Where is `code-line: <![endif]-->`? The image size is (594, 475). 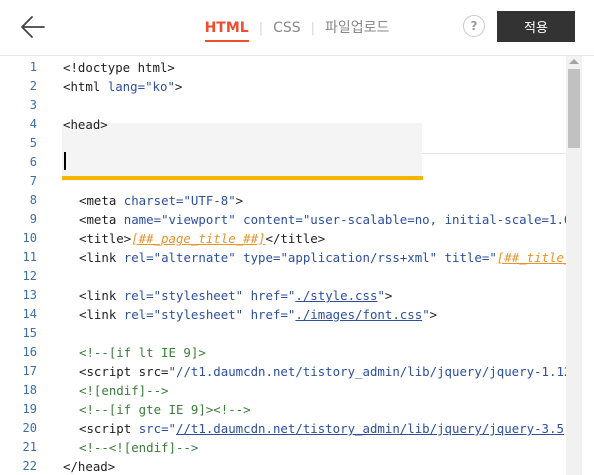
code-line: <![endif]--> is located at coordinates (124, 390).